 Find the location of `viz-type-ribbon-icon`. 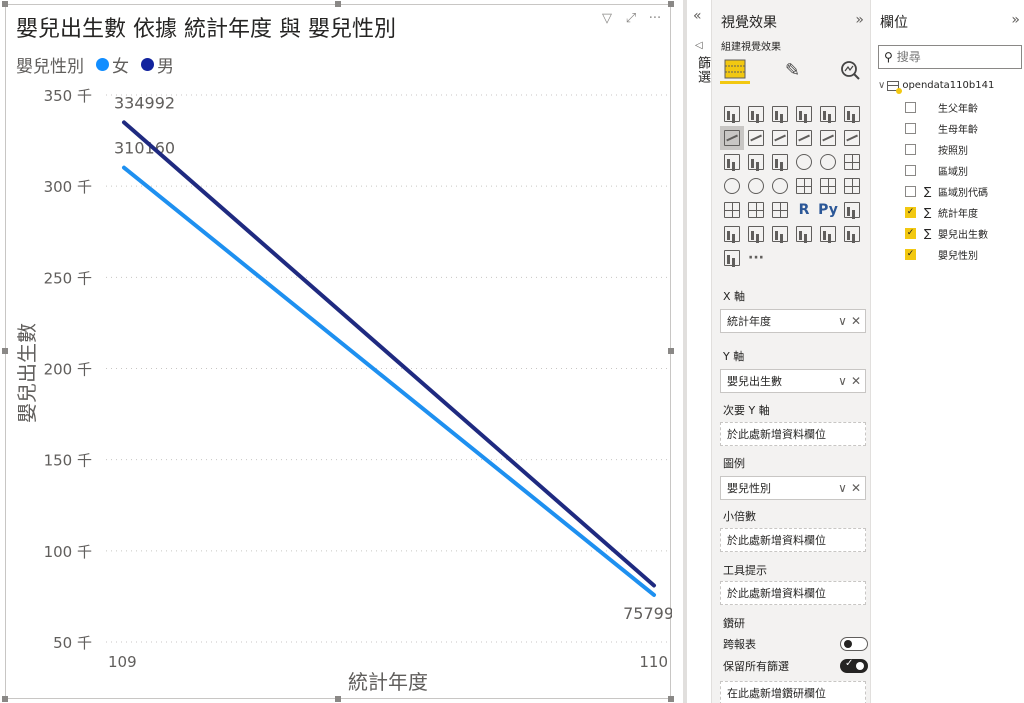

viz-type-ribbon-icon is located at coordinates (852, 138).